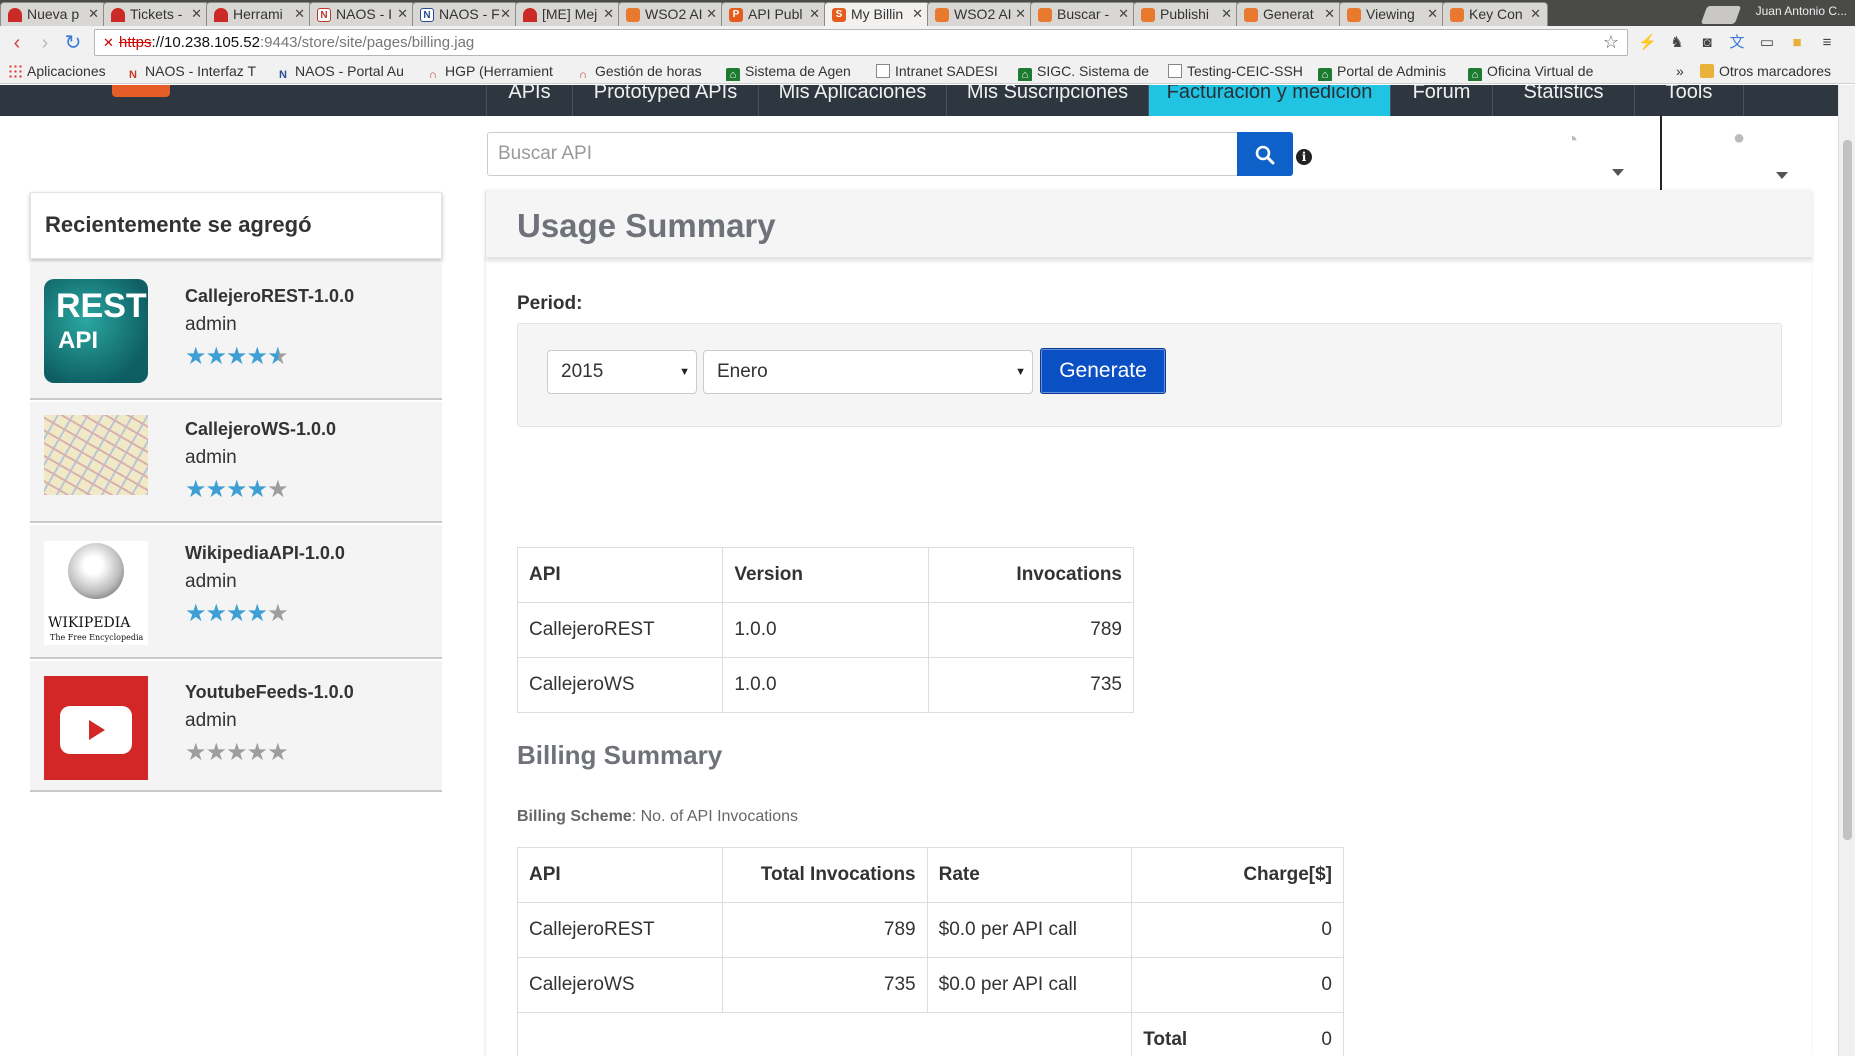 The width and height of the screenshot is (1855, 1056). What do you see at coordinates (1721, 15) in the screenshot?
I see `new-tab-button` at bounding box center [1721, 15].